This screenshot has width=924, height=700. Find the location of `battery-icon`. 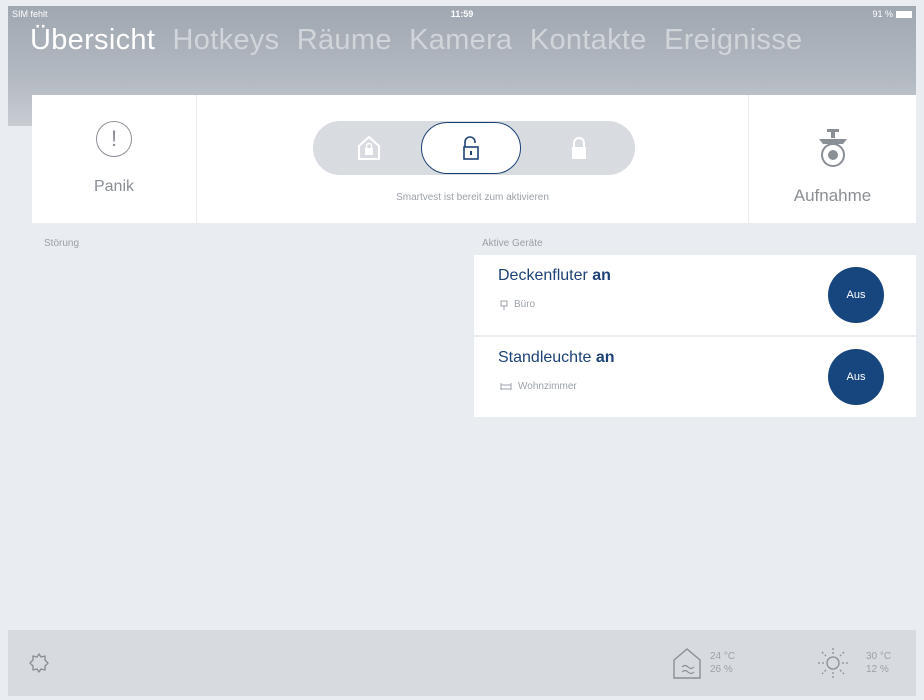

battery-icon is located at coordinates (904, 14).